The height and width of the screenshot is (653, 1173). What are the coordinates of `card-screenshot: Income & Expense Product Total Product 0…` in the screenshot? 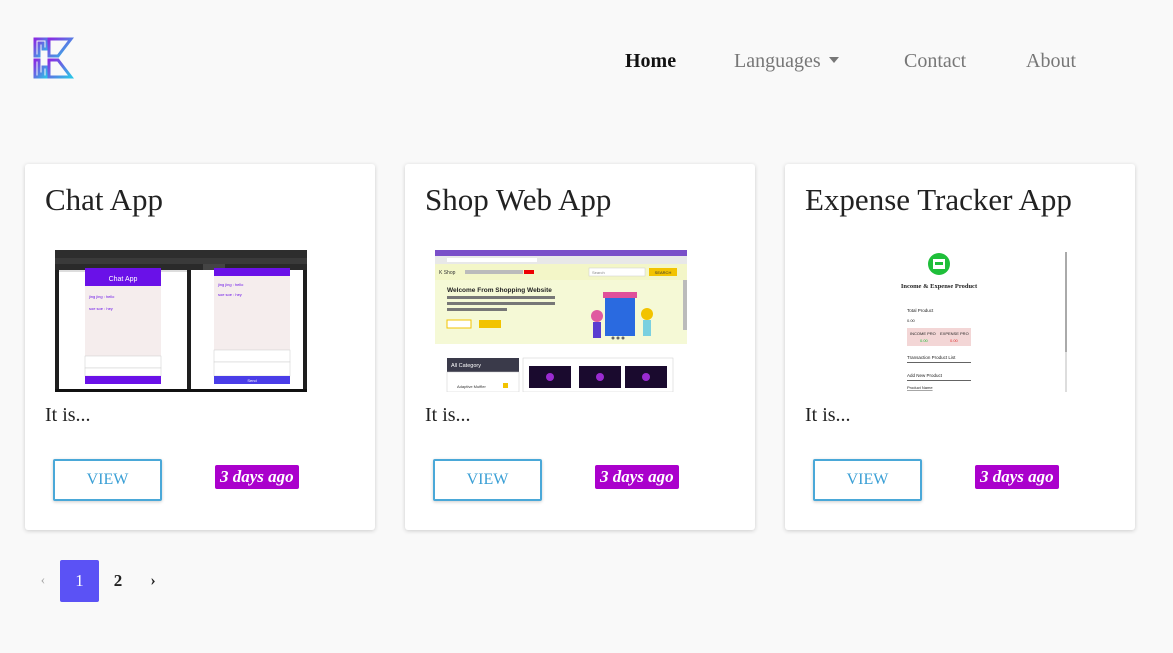 It's located at (977, 321).